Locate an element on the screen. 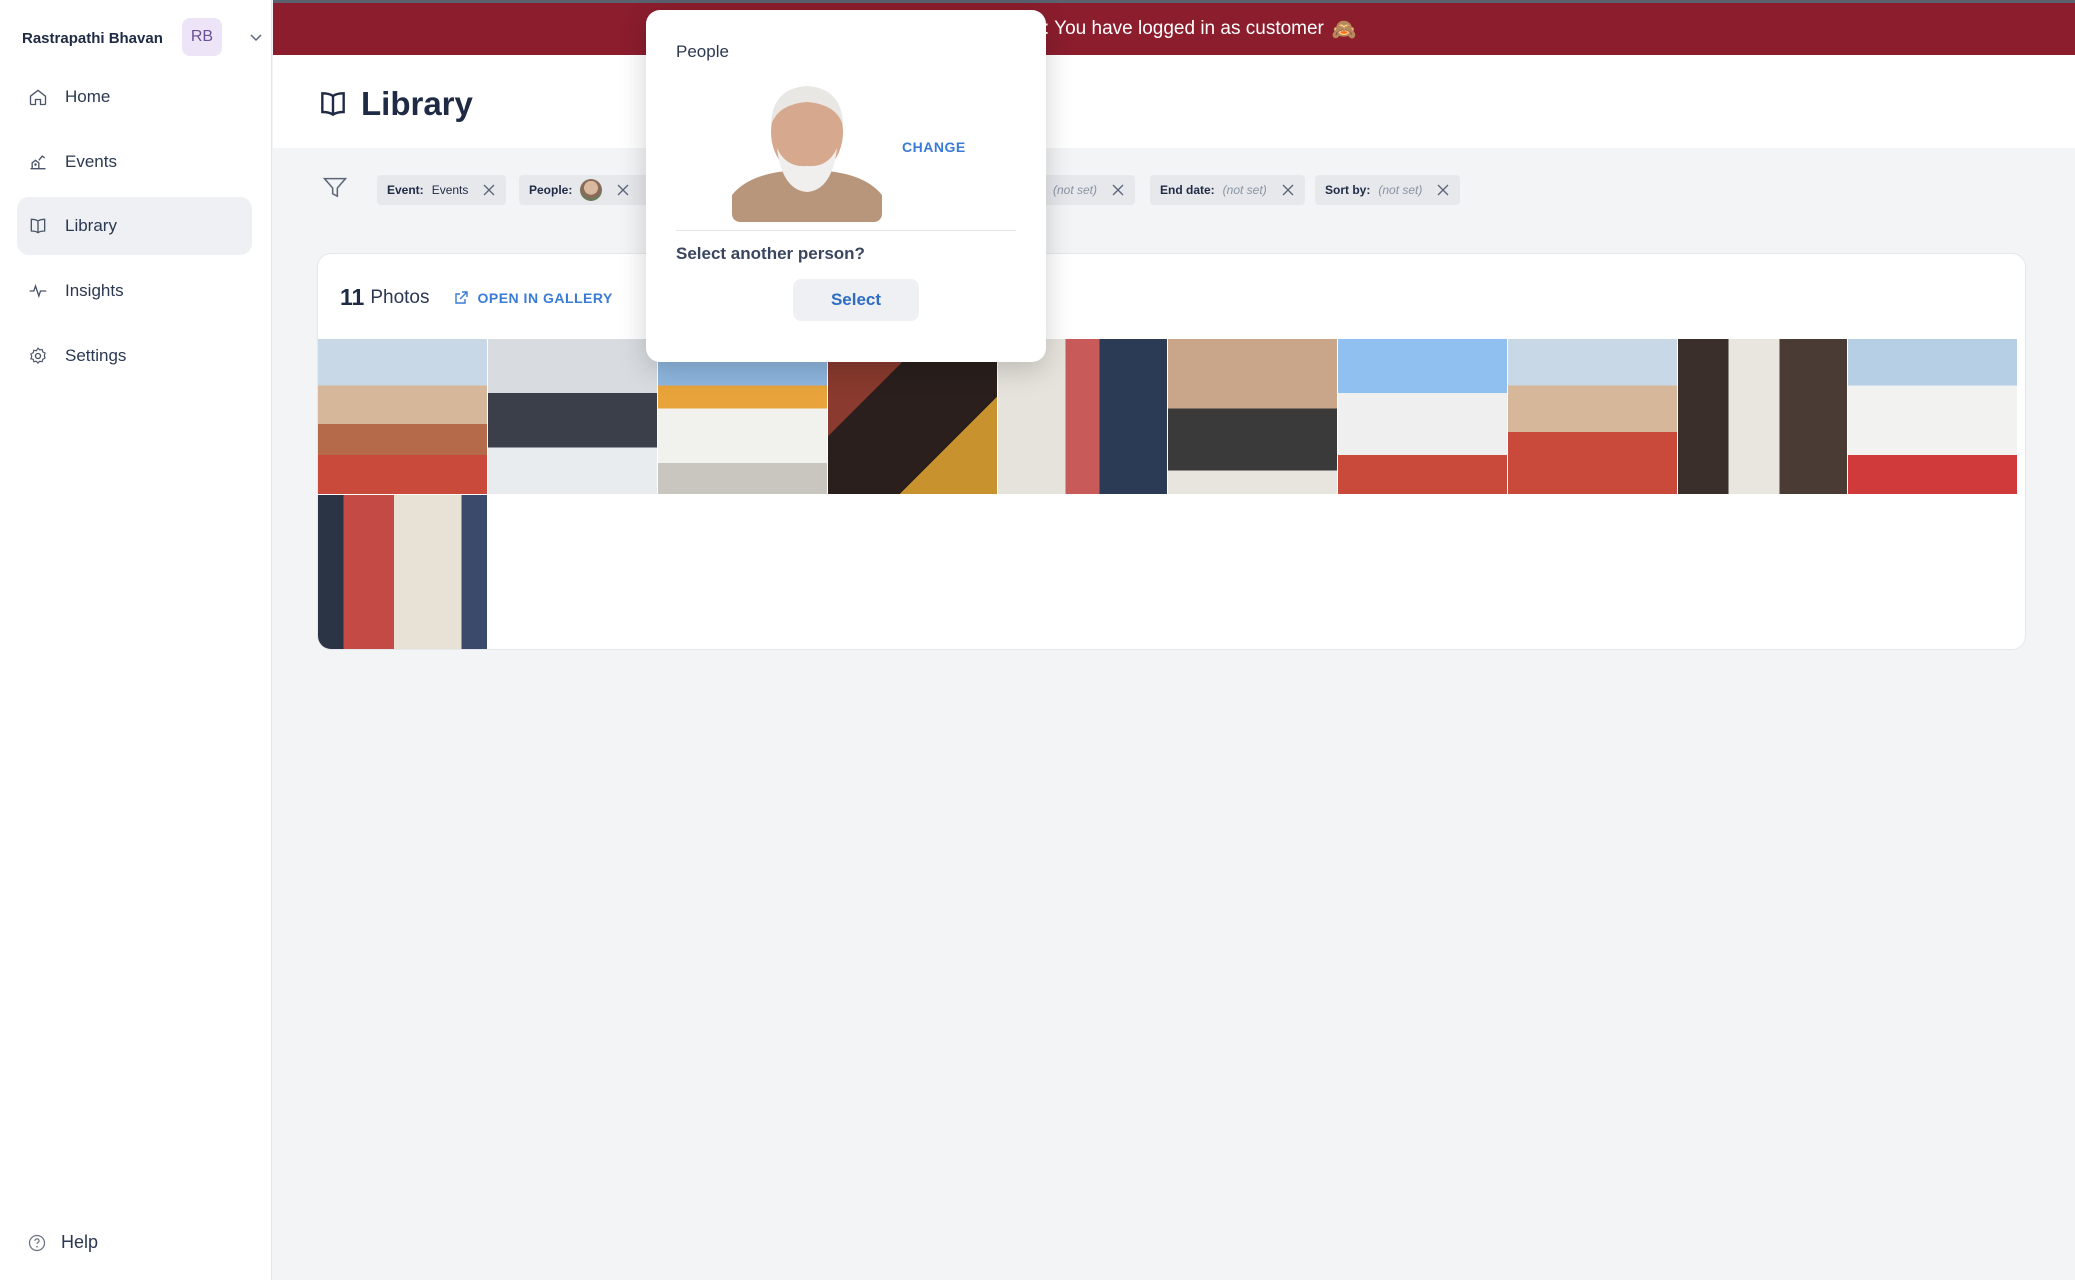 The height and width of the screenshot is (1280, 2075). chip-key: People: is located at coordinates (551, 190).